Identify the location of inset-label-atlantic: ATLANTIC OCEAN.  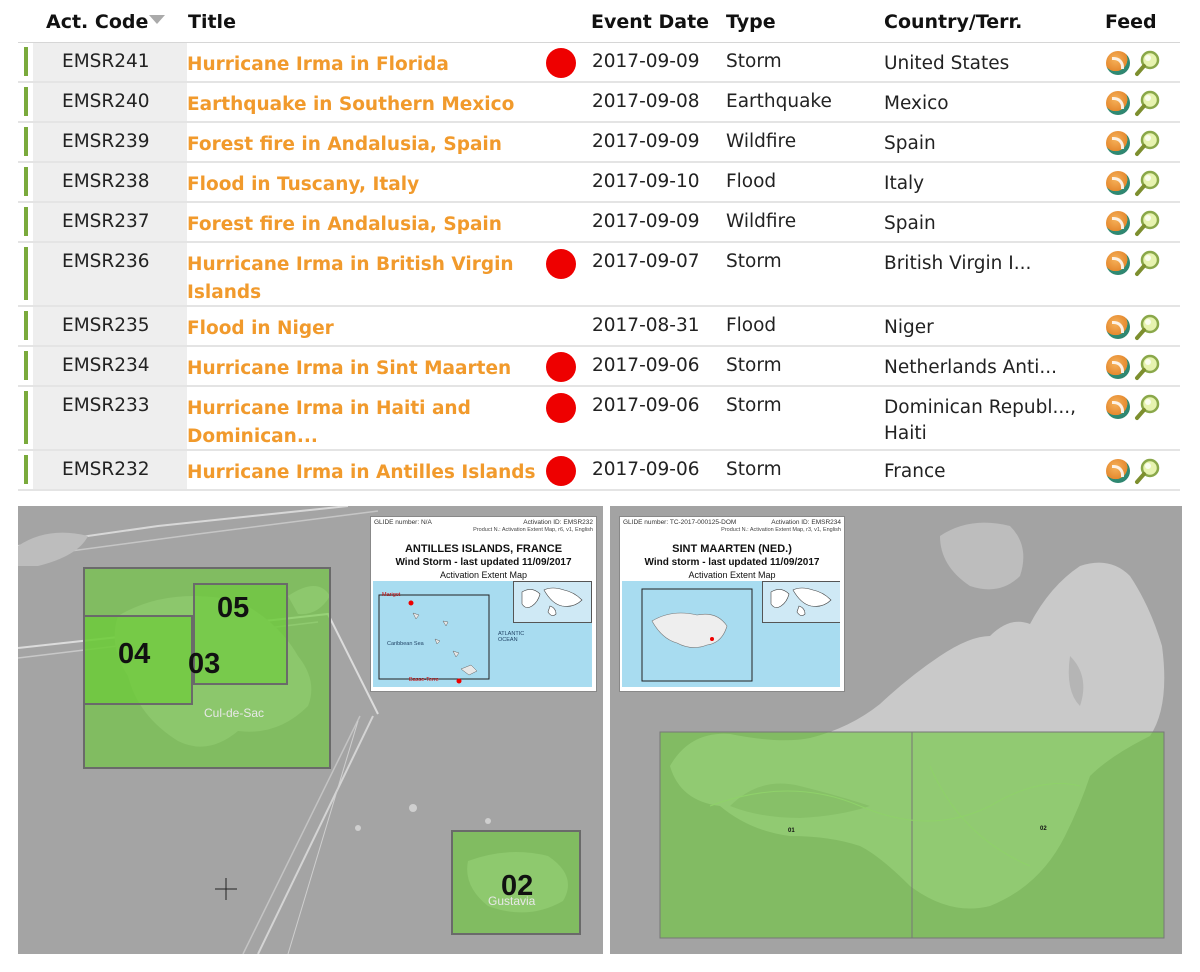
(511, 637).